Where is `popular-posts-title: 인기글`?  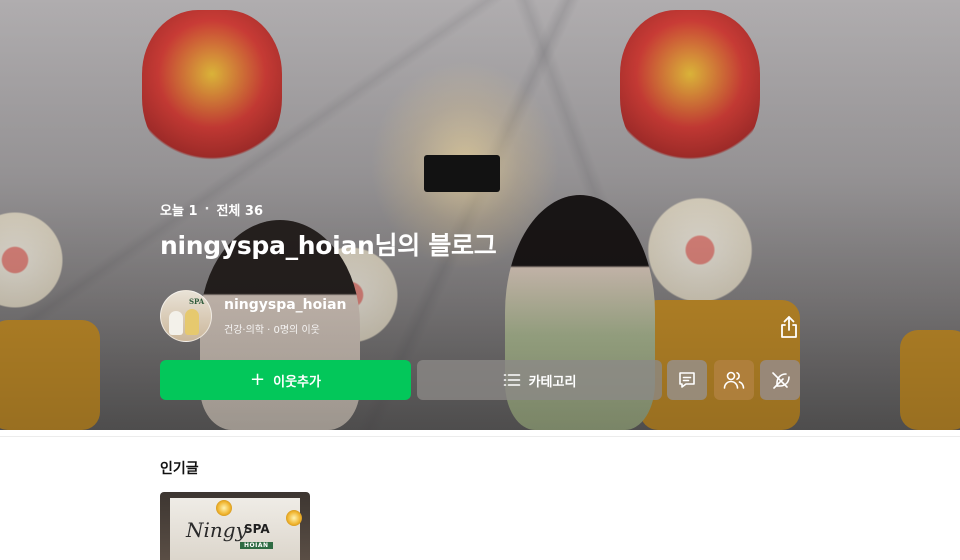 popular-posts-title: 인기글 is located at coordinates (179, 469).